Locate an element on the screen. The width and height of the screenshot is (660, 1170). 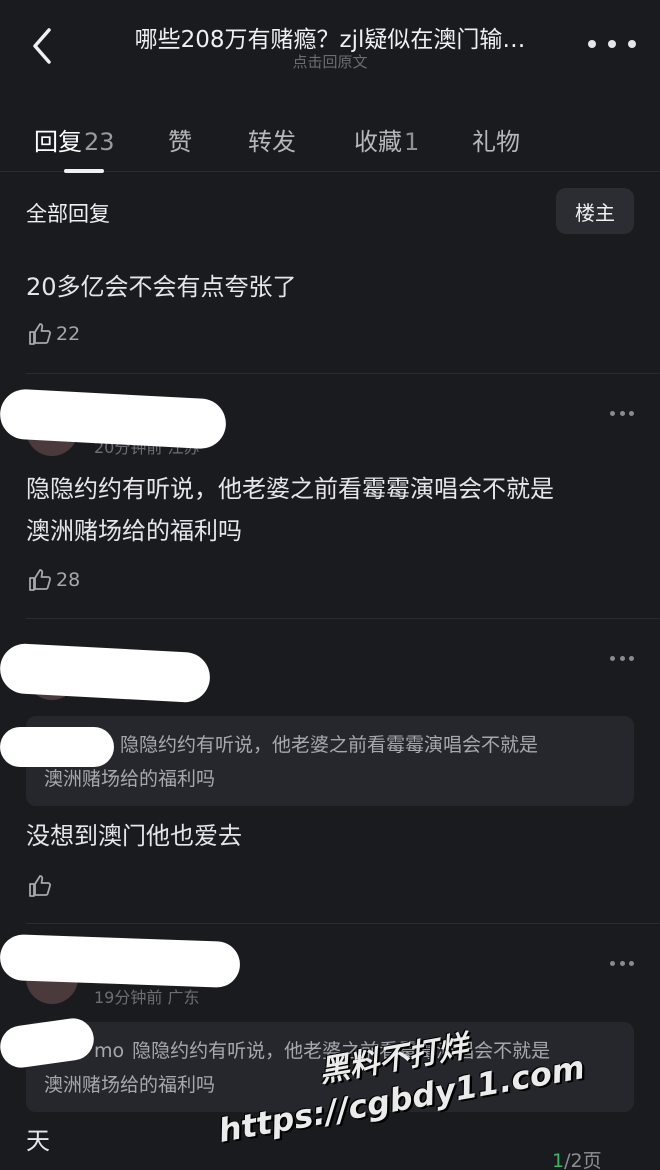
back-to-post-link: 点击回原文 is located at coordinates (330, 61).